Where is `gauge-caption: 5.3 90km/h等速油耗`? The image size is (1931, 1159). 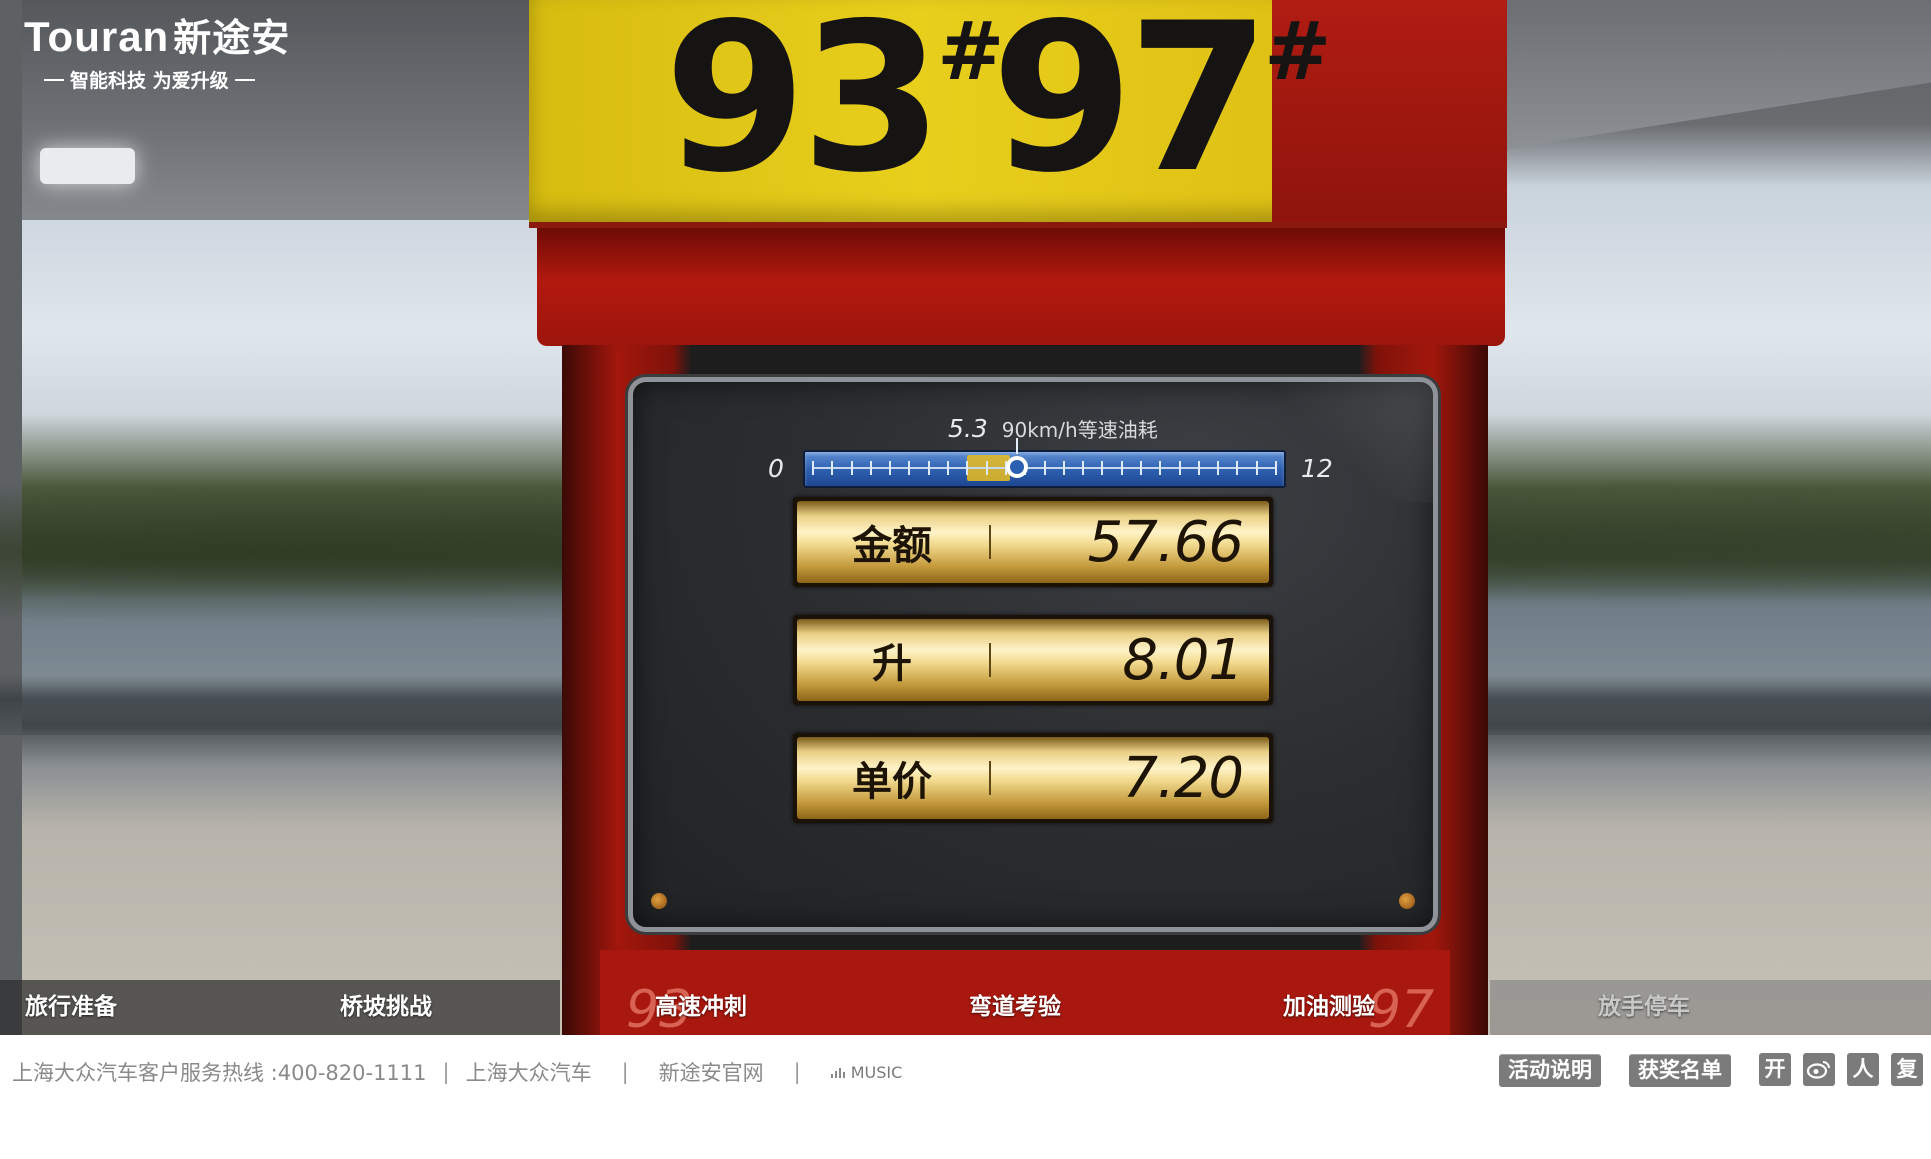 gauge-caption: 5.3 90km/h等速油耗 is located at coordinates (1053, 428).